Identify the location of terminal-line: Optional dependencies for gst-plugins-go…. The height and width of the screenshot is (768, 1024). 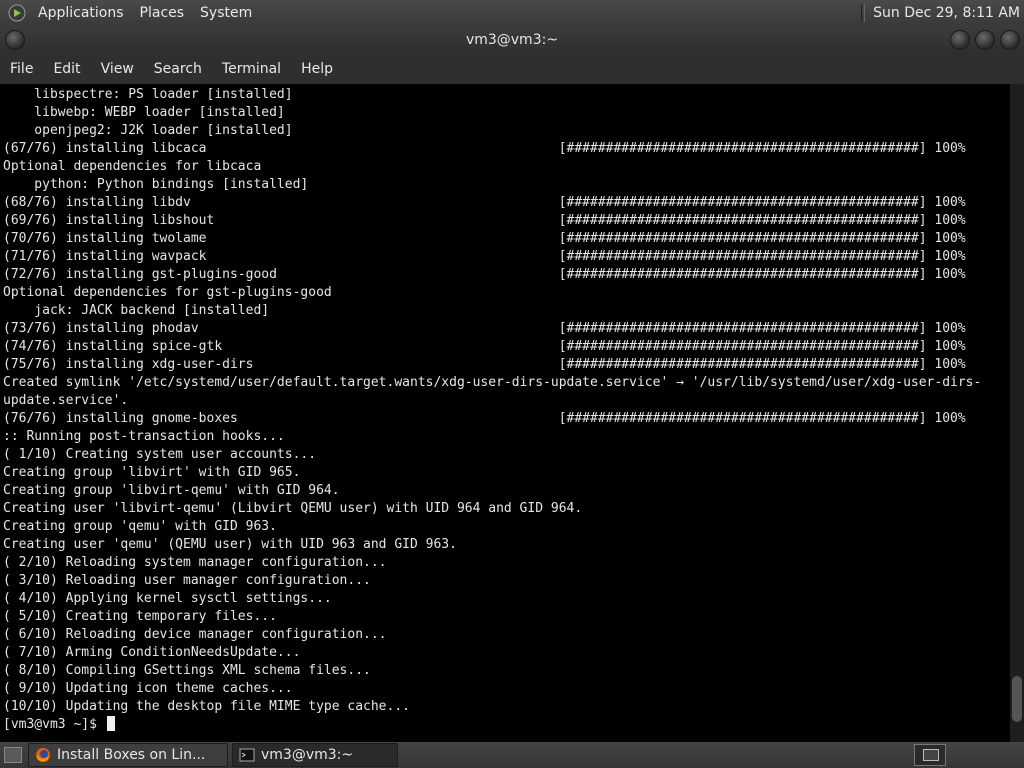
(167, 292).